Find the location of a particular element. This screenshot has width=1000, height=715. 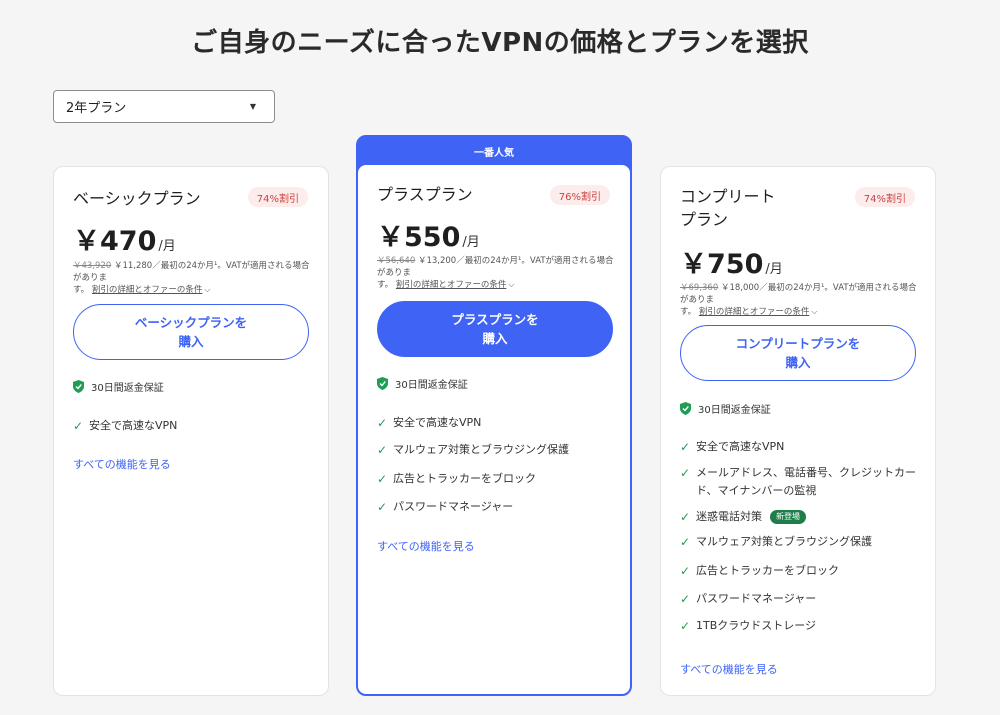

plan-period-select: 2年プラン ▼ is located at coordinates (164, 106).